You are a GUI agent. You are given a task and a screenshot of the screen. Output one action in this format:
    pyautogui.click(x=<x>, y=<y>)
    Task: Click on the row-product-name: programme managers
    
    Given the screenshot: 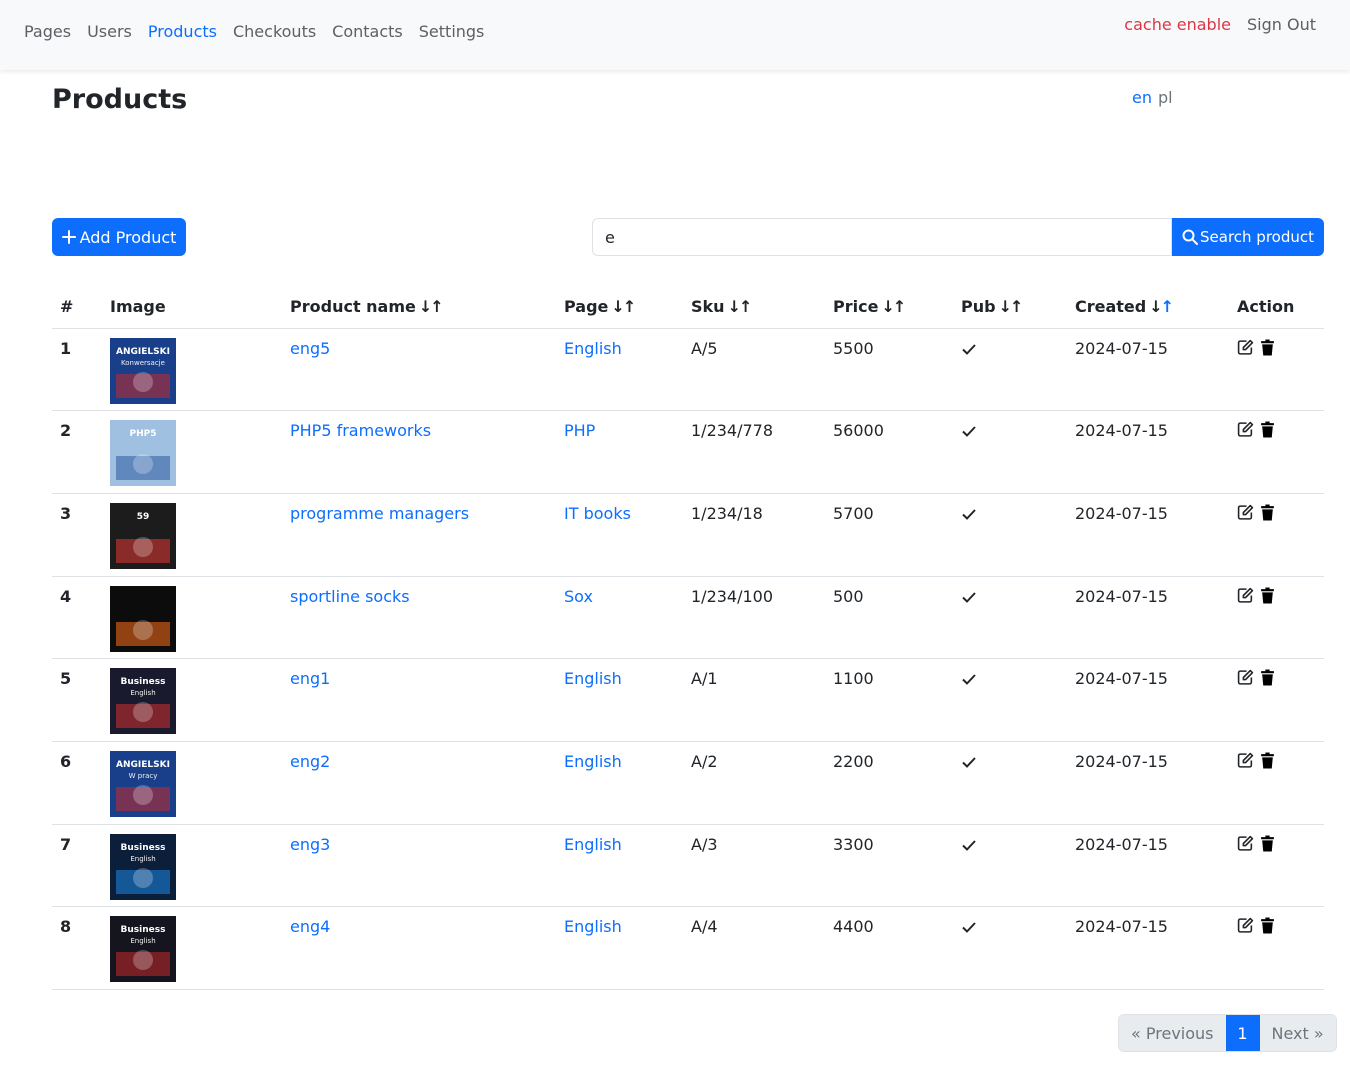 What is the action you would take?
    pyautogui.click(x=419, y=535)
    